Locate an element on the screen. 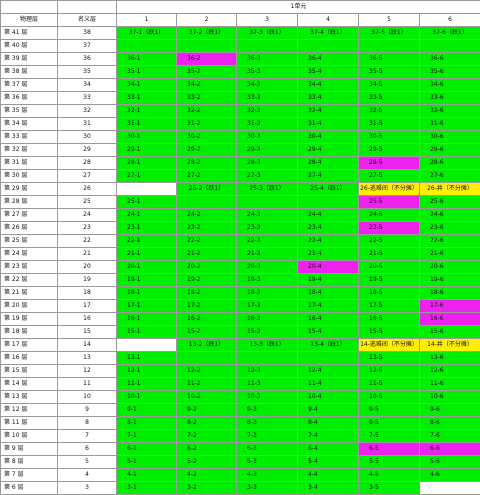 The image size is (480, 495). room-cell: 20-2 is located at coordinates (207, 267).